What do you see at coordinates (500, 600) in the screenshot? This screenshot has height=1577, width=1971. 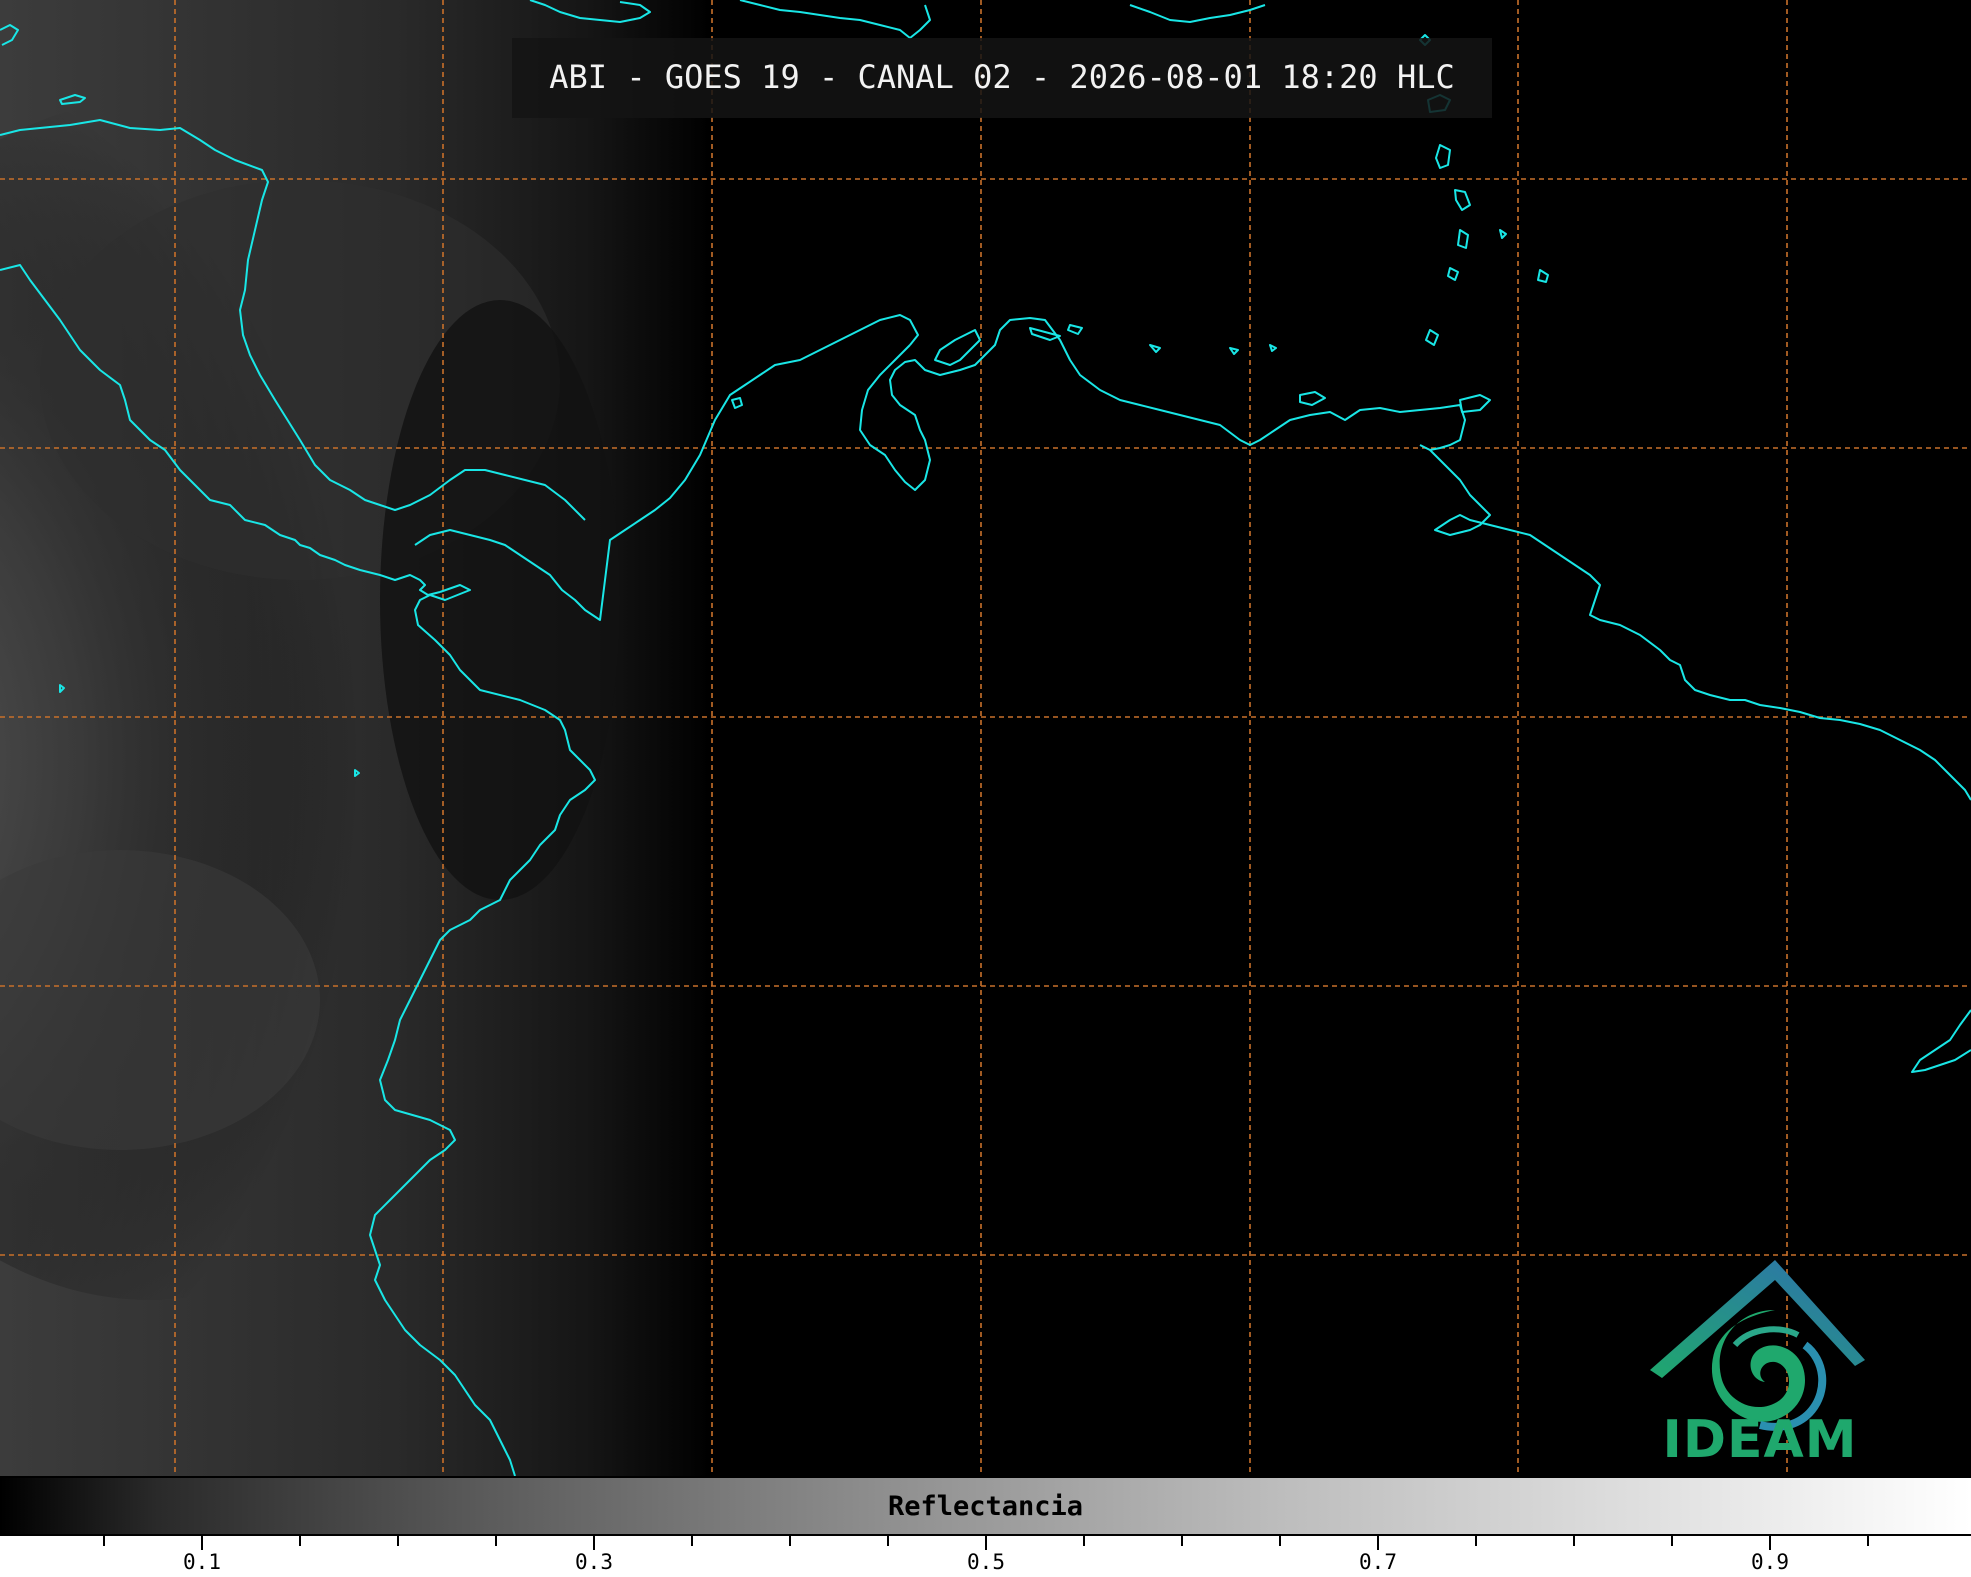 I see `cloud-patch` at bounding box center [500, 600].